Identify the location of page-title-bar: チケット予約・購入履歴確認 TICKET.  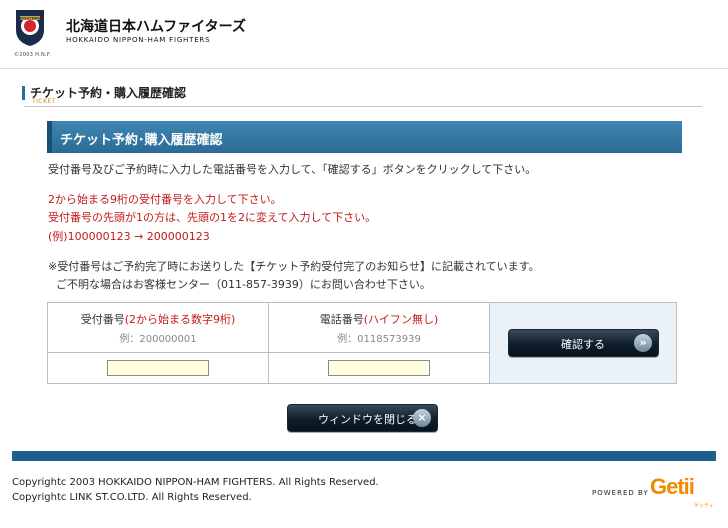
(362, 96).